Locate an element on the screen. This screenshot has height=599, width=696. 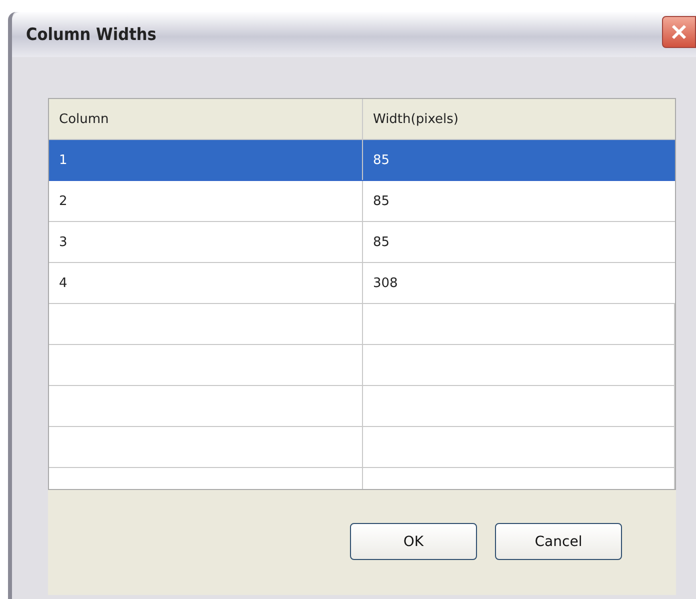
table-row: 3 85 is located at coordinates (362, 242).